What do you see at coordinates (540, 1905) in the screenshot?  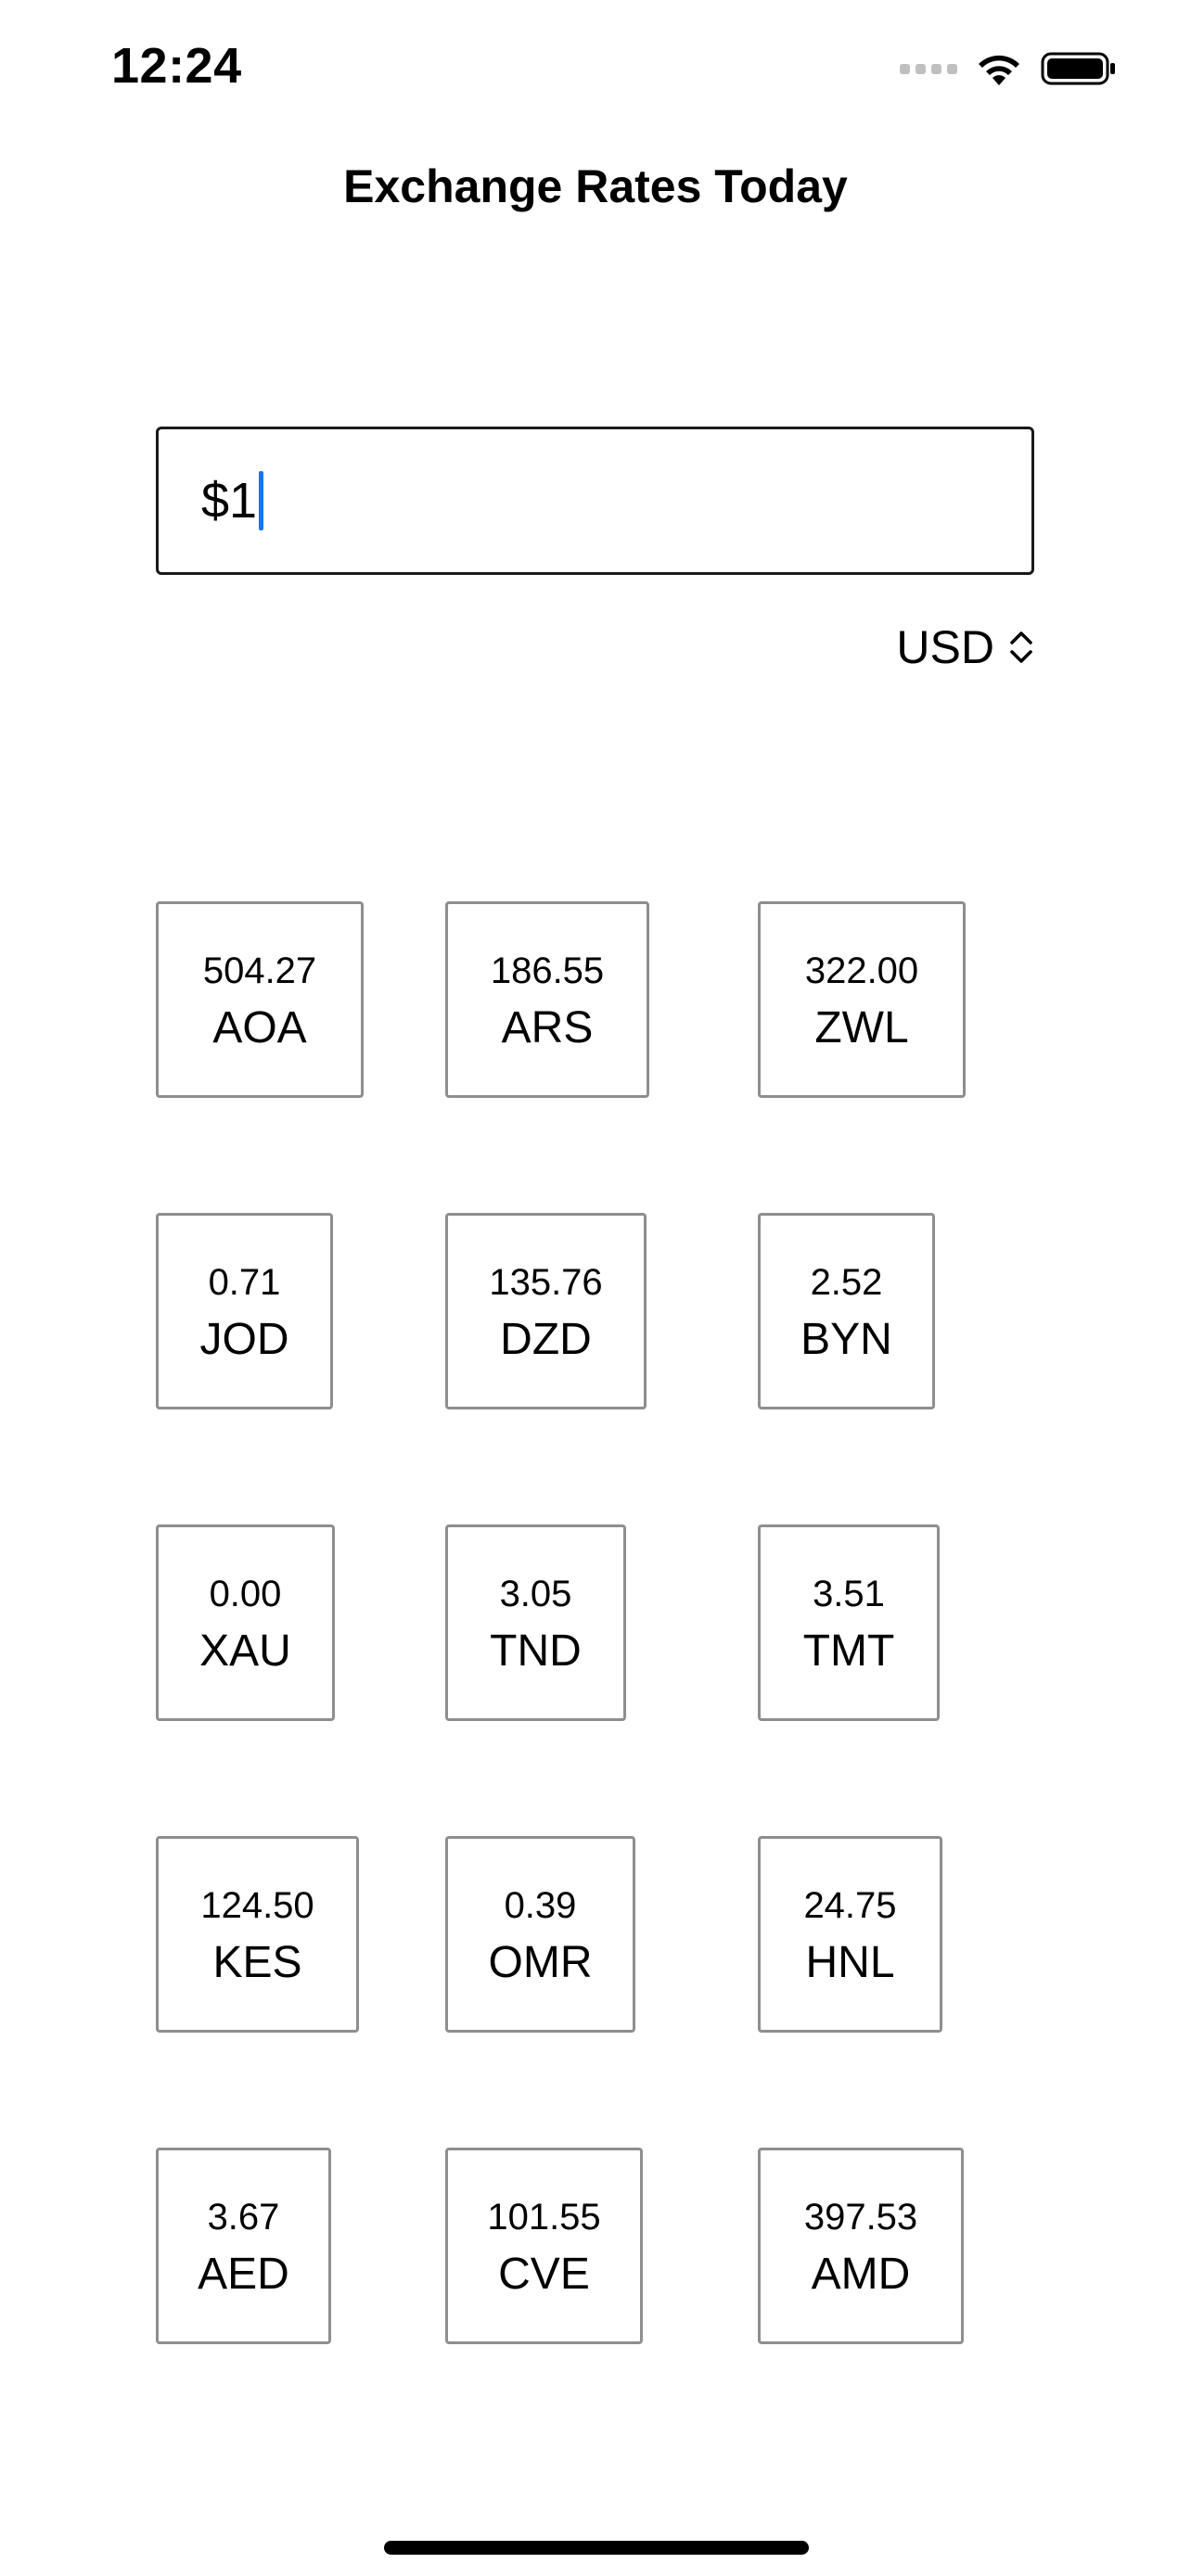 I see `rate-value: 0.39` at bounding box center [540, 1905].